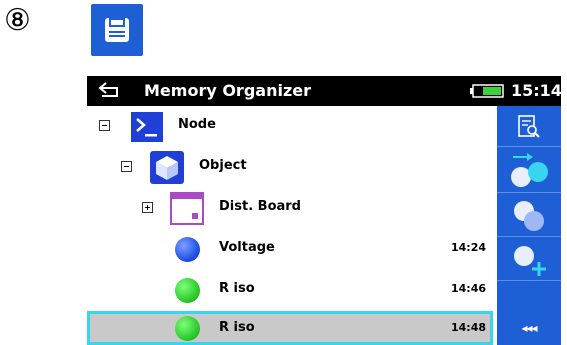  I want to click on title-bar: Memory Organizer 15:14, so click(324, 91).